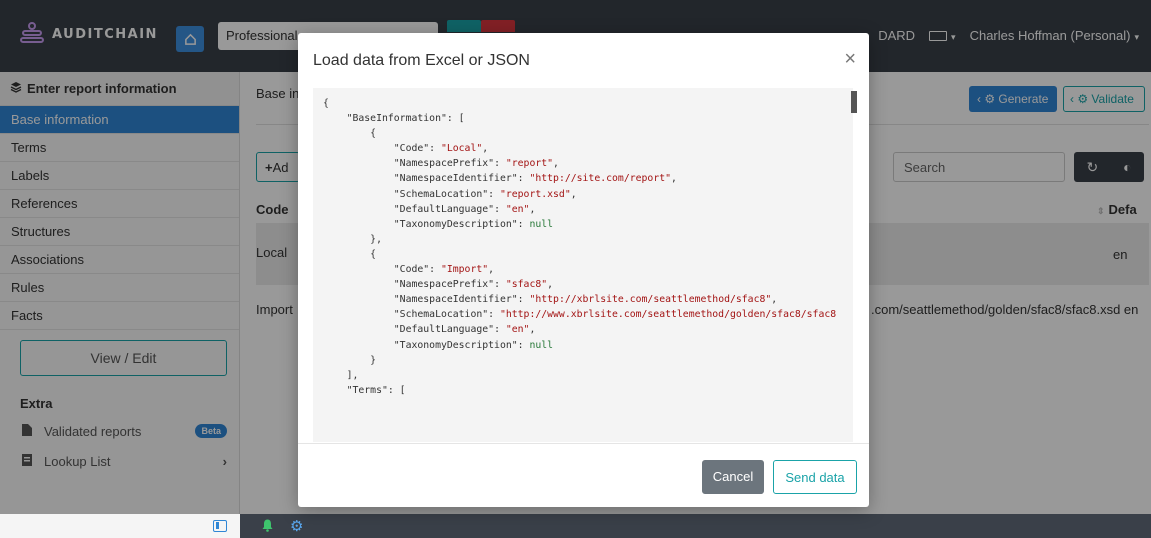 The height and width of the screenshot is (538, 1151). What do you see at coordinates (733, 477) in the screenshot?
I see `cancel-button: Cancel` at bounding box center [733, 477].